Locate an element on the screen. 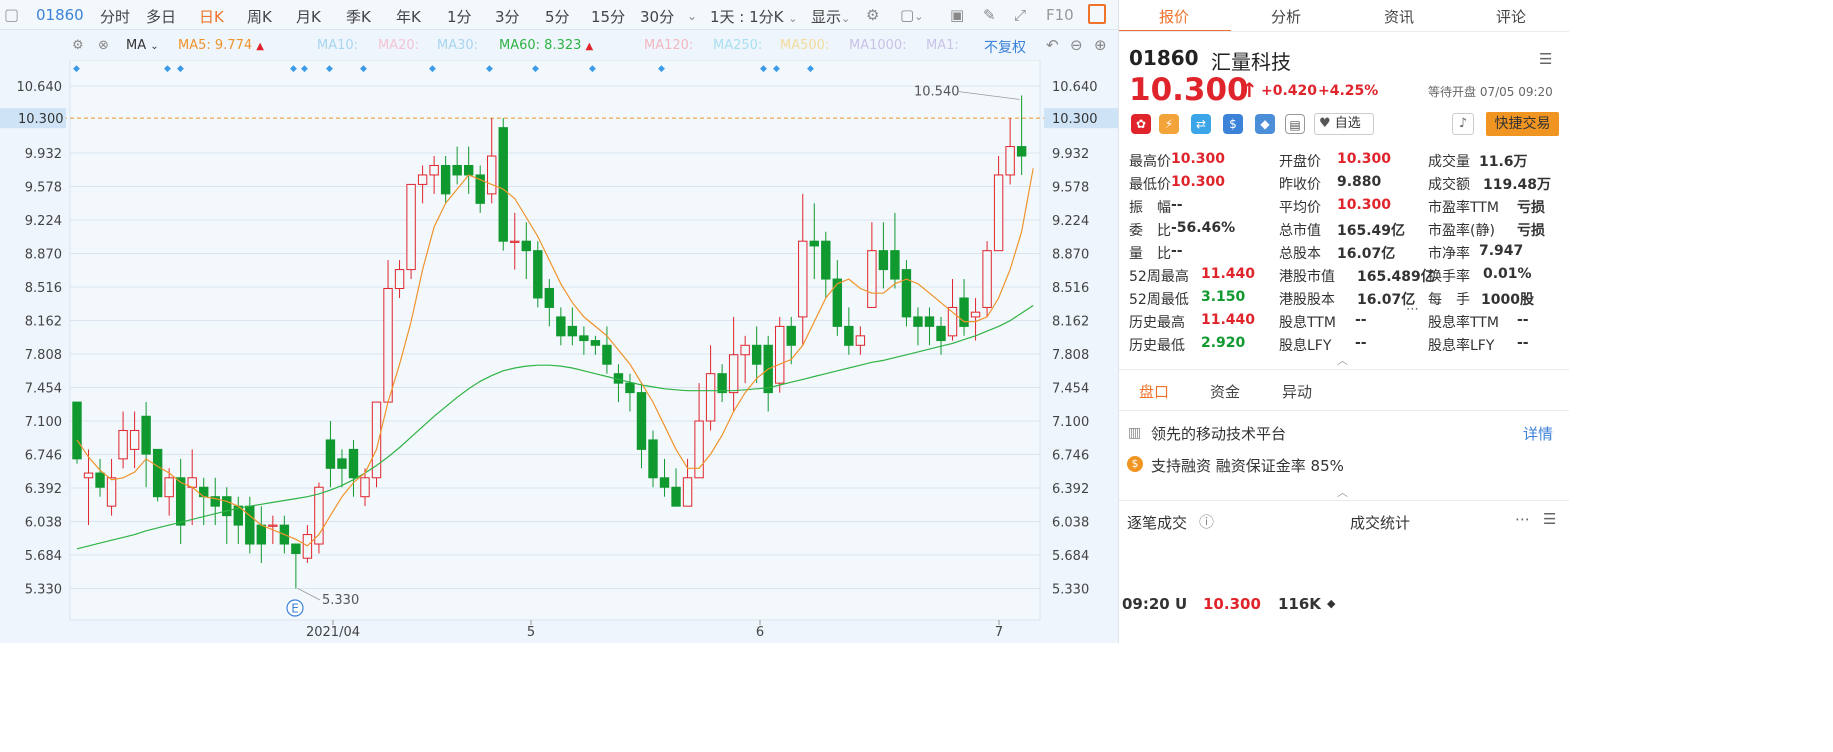  display-menu: 显示⌄ is located at coordinates (830, 16).